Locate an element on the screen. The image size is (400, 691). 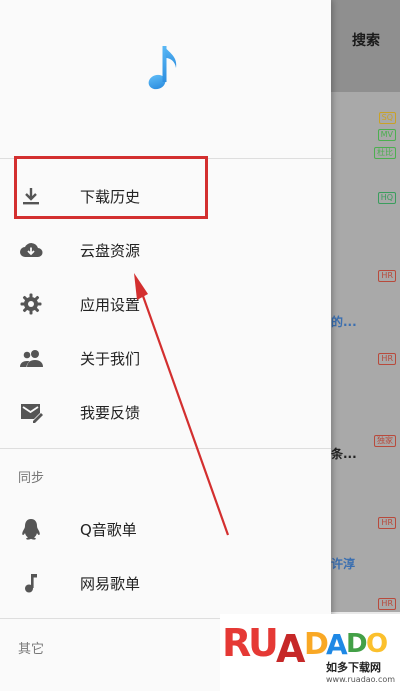
svg-text: O is located at coordinates (377, 644).